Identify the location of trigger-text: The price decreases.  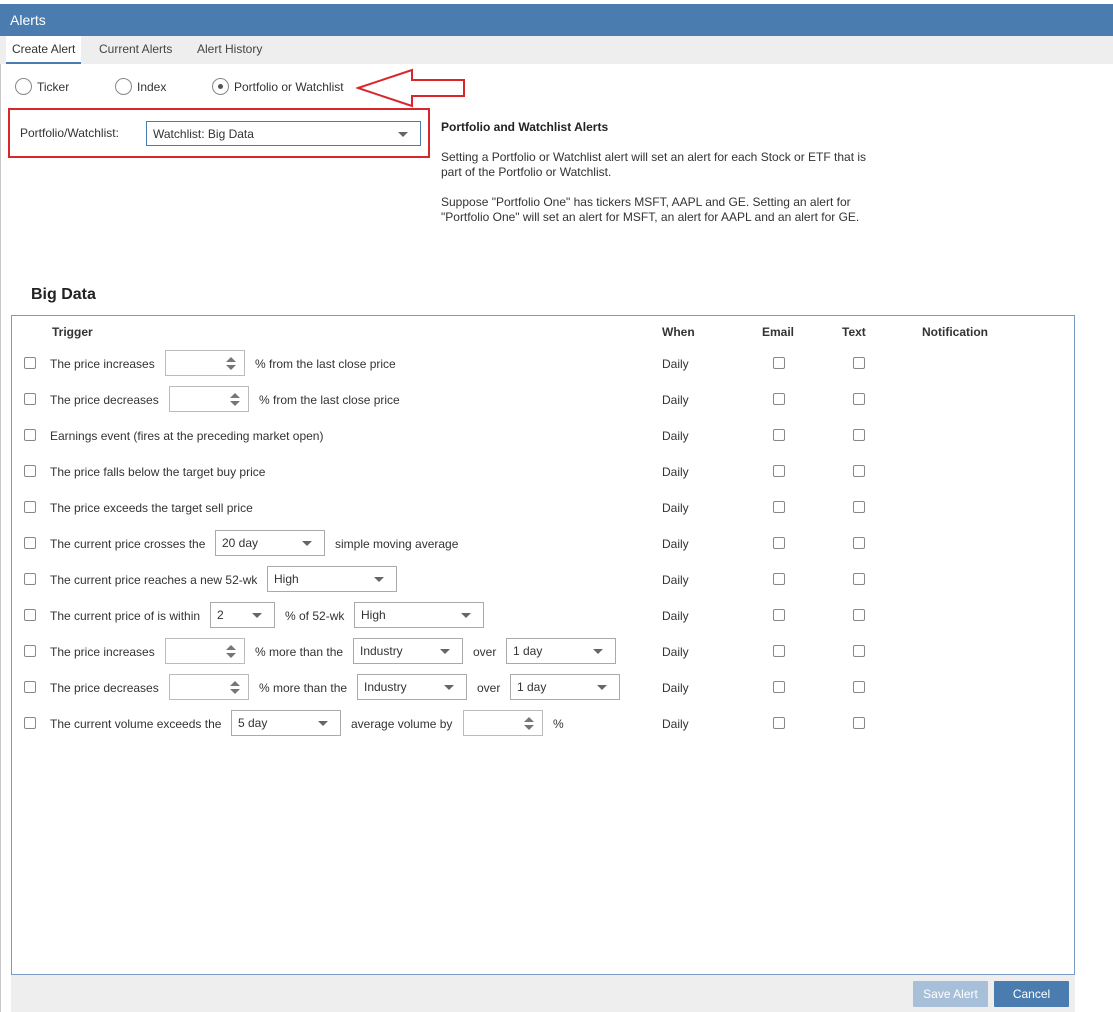
(104, 688).